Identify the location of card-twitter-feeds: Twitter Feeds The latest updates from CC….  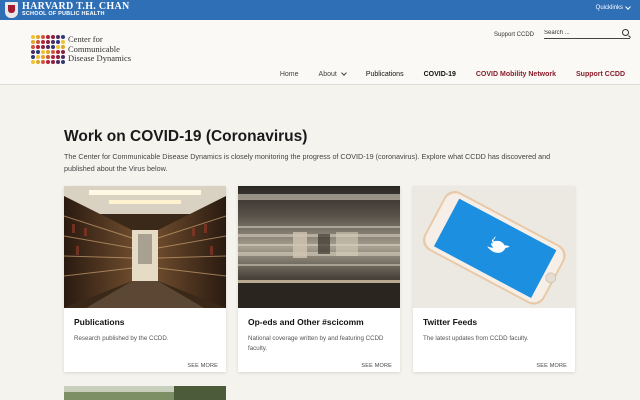
(494, 279).